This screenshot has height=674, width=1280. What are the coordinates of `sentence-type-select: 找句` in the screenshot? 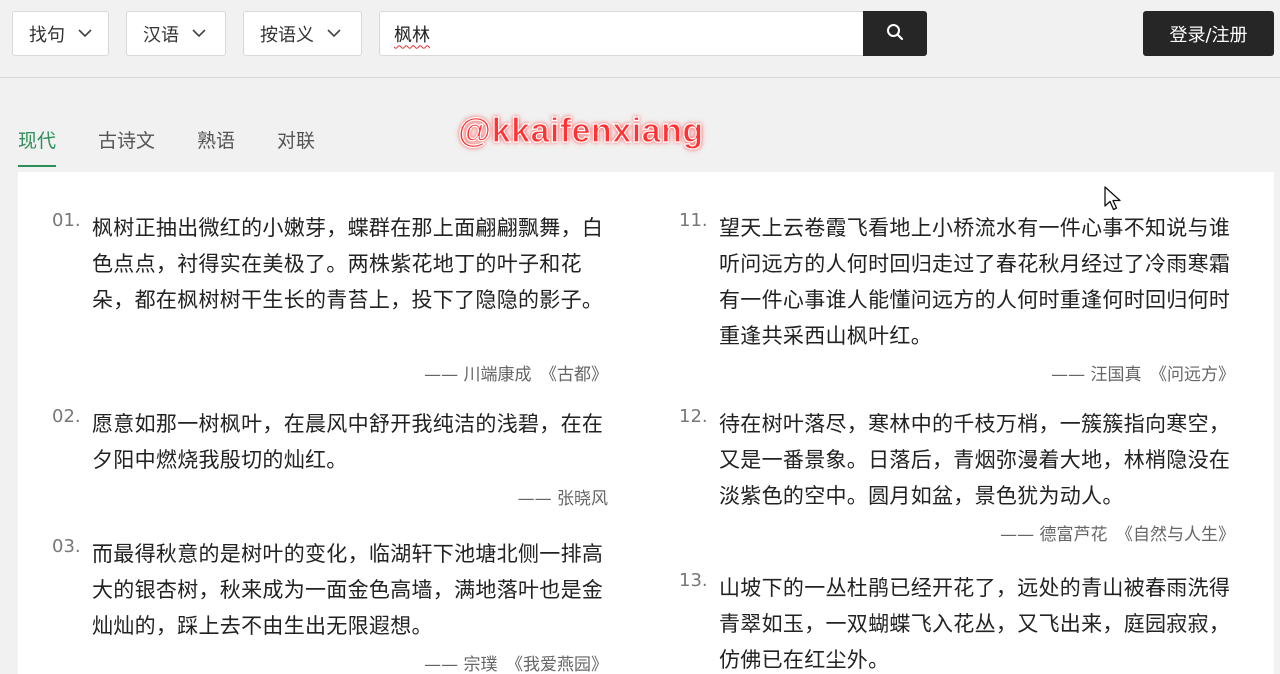 It's located at (60, 33).